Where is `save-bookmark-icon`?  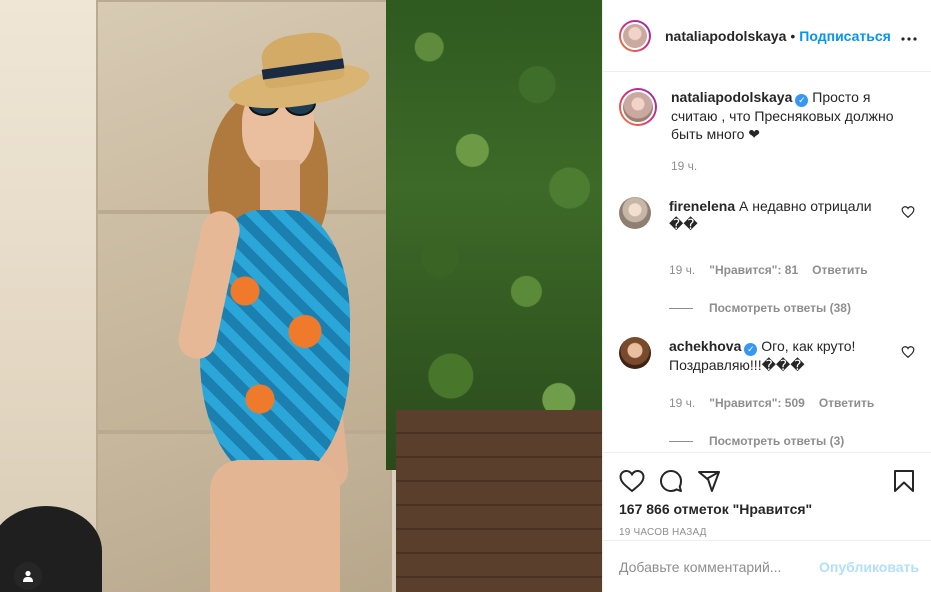 save-bookmark-icon is located at coordinates (904, 481).